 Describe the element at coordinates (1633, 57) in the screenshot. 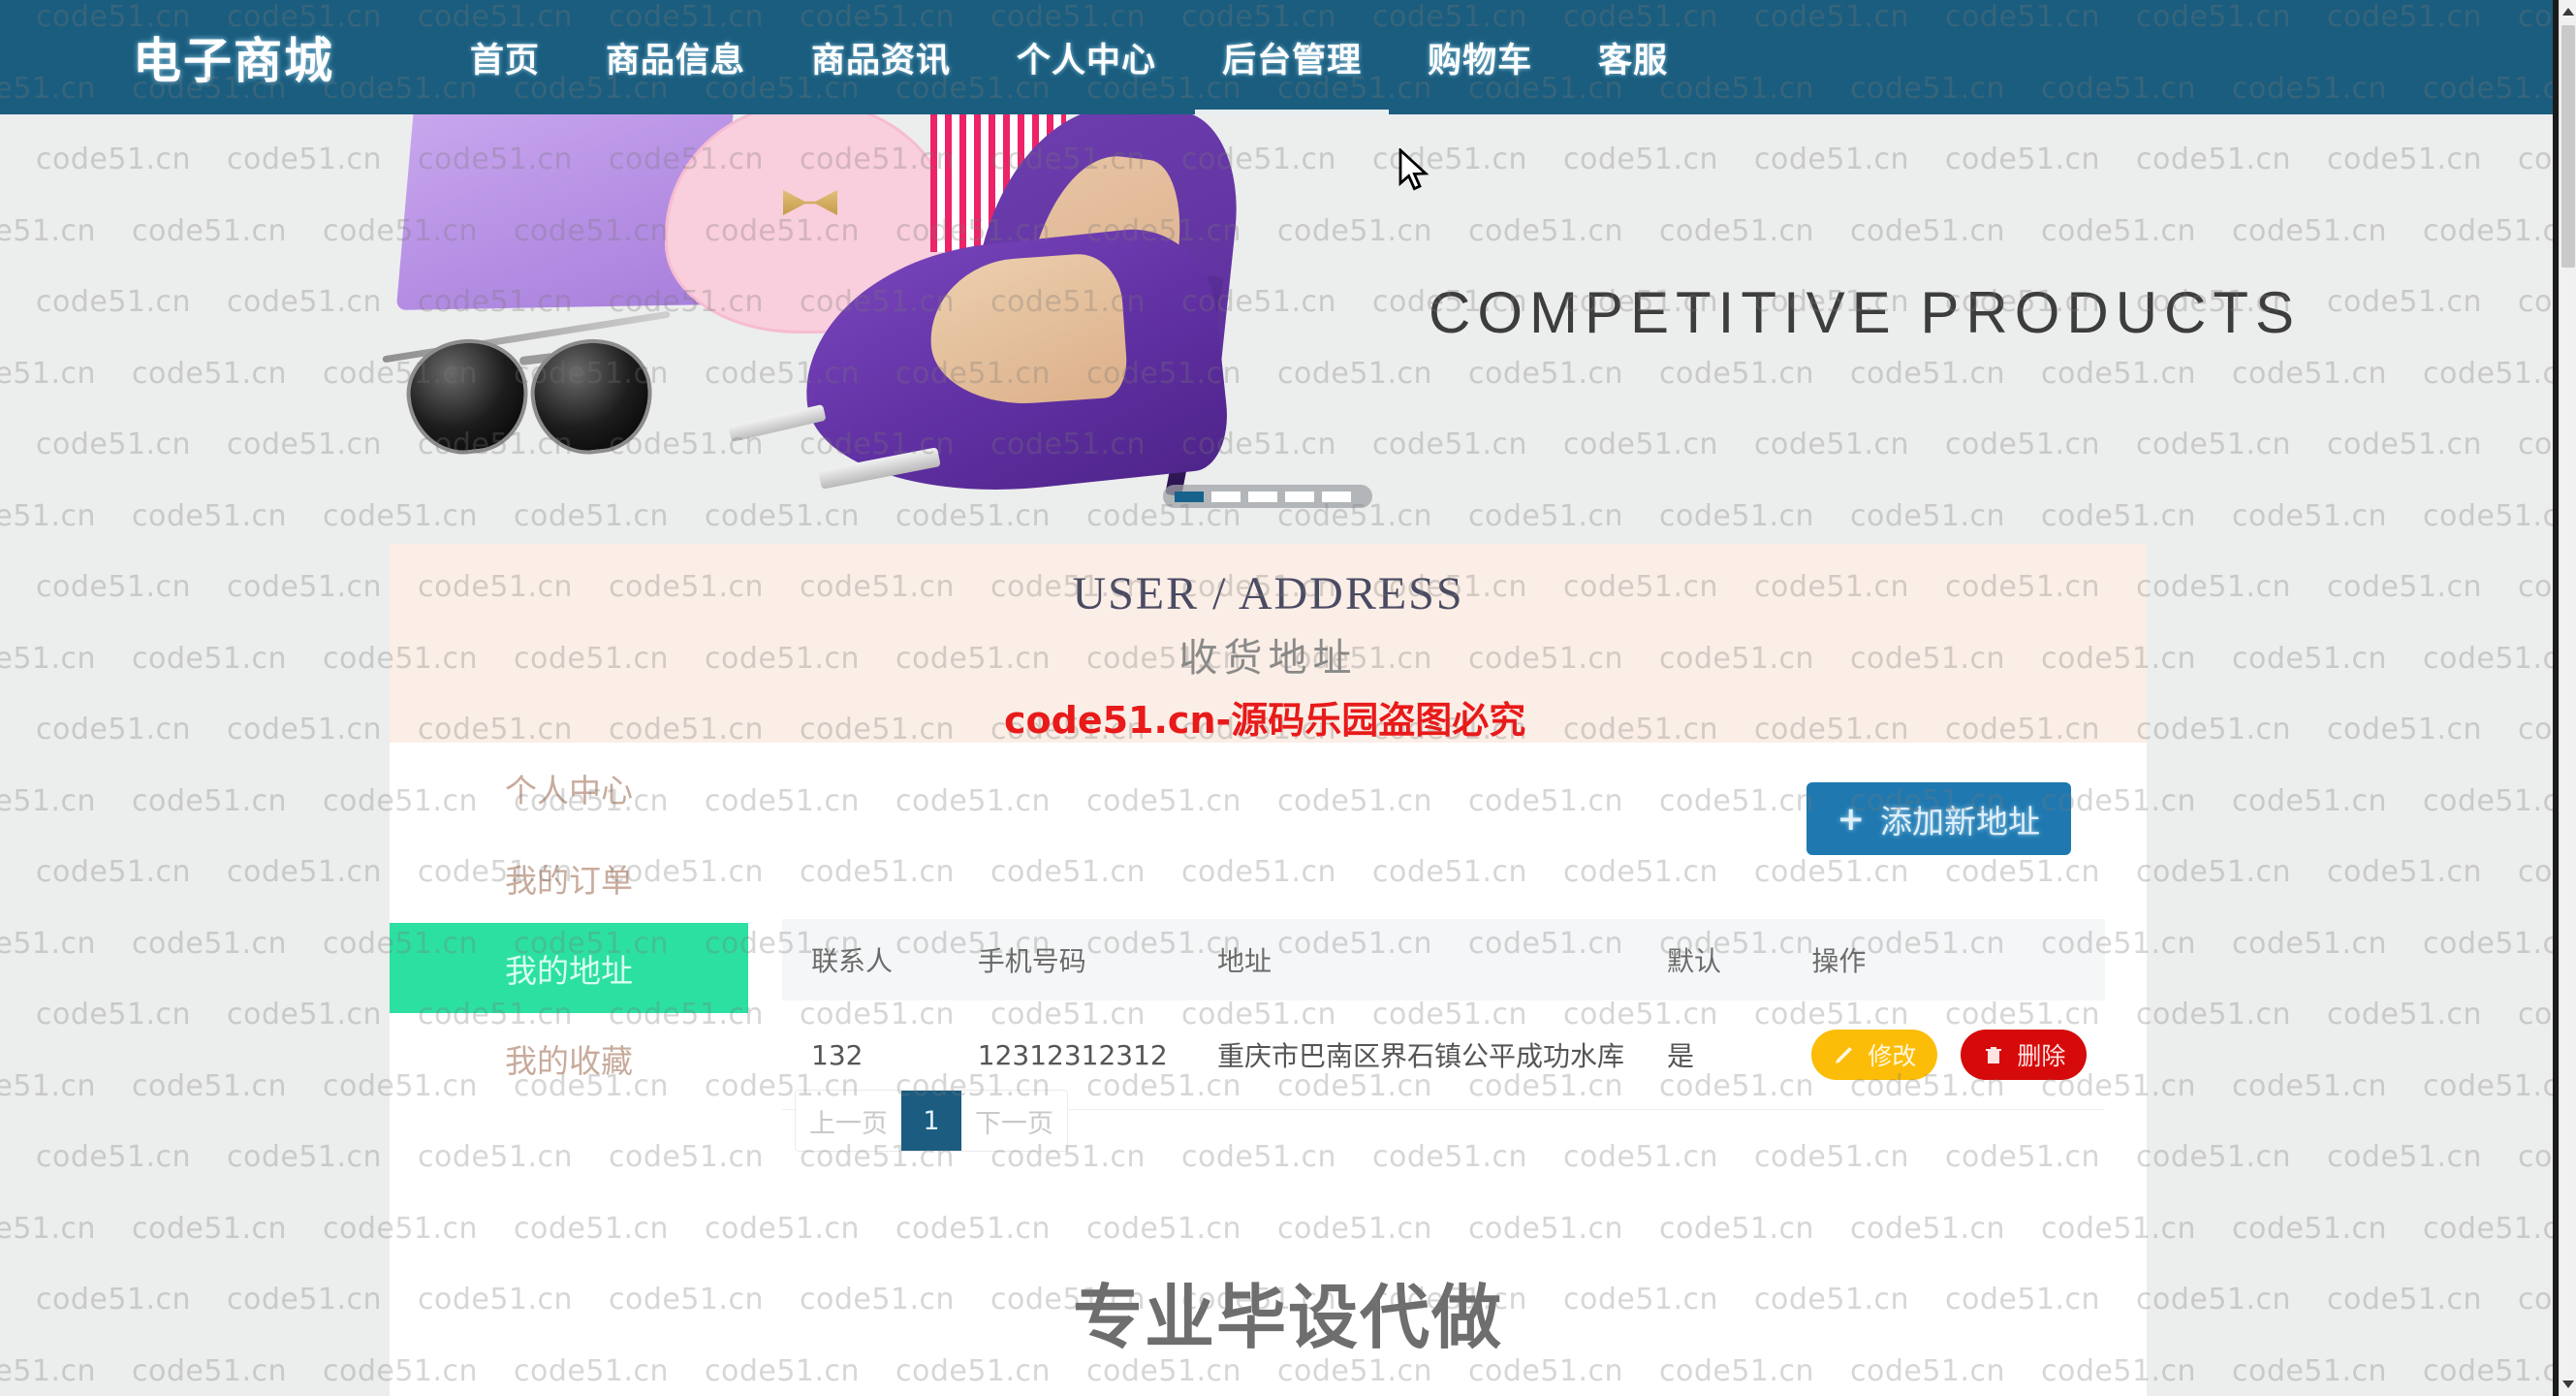

I see `nav-item-6: 客服` at that location.